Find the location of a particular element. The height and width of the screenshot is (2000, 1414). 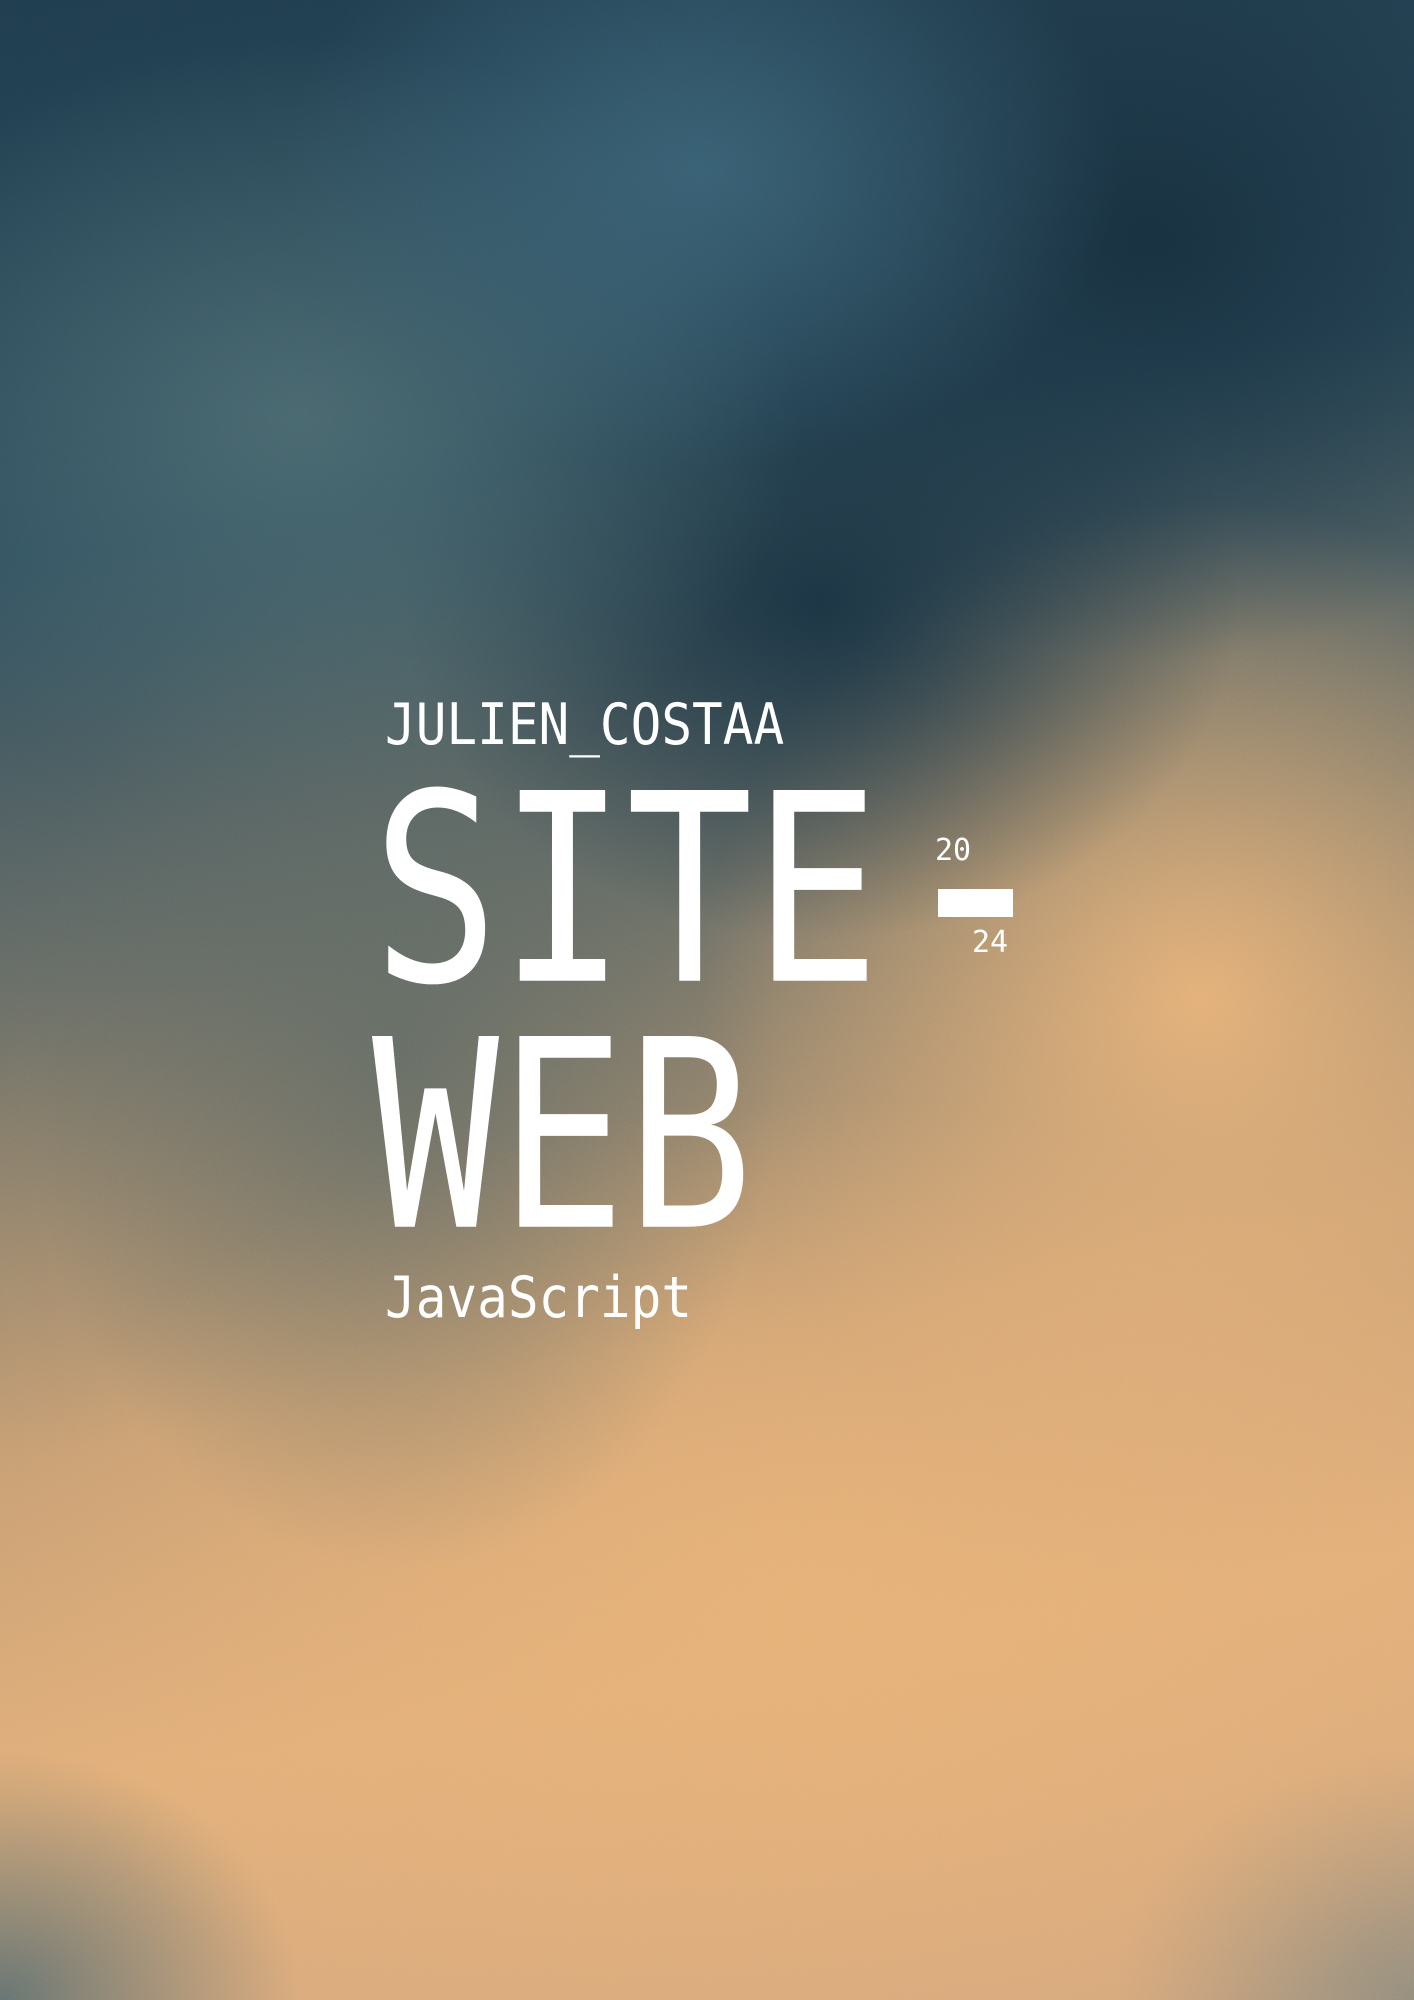

subtitle: JavaScript is located at coordinates (539, 1298).